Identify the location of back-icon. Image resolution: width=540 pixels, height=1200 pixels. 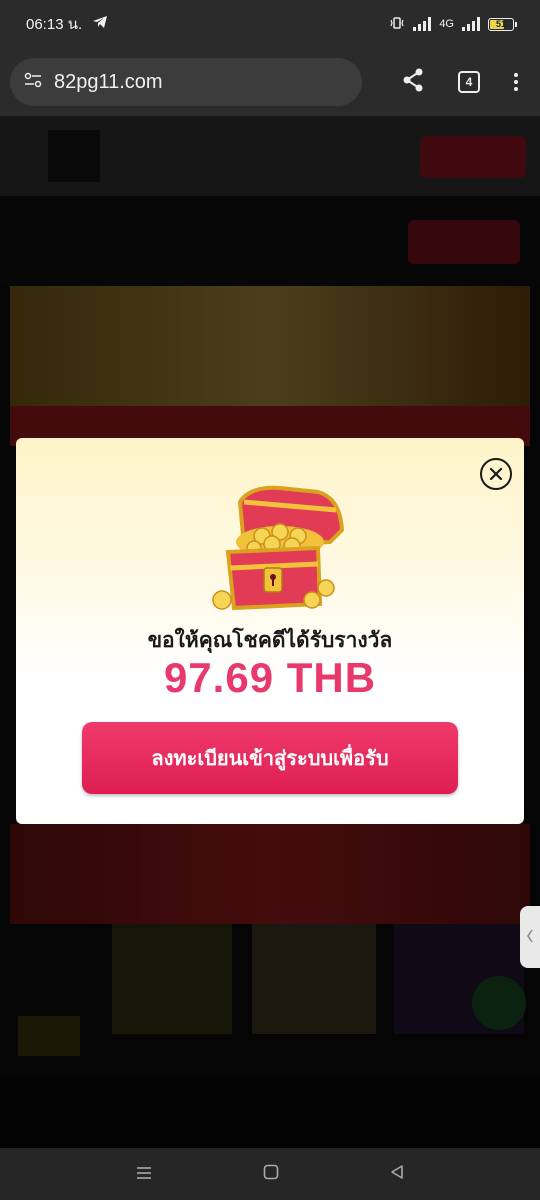
(397, 1174).